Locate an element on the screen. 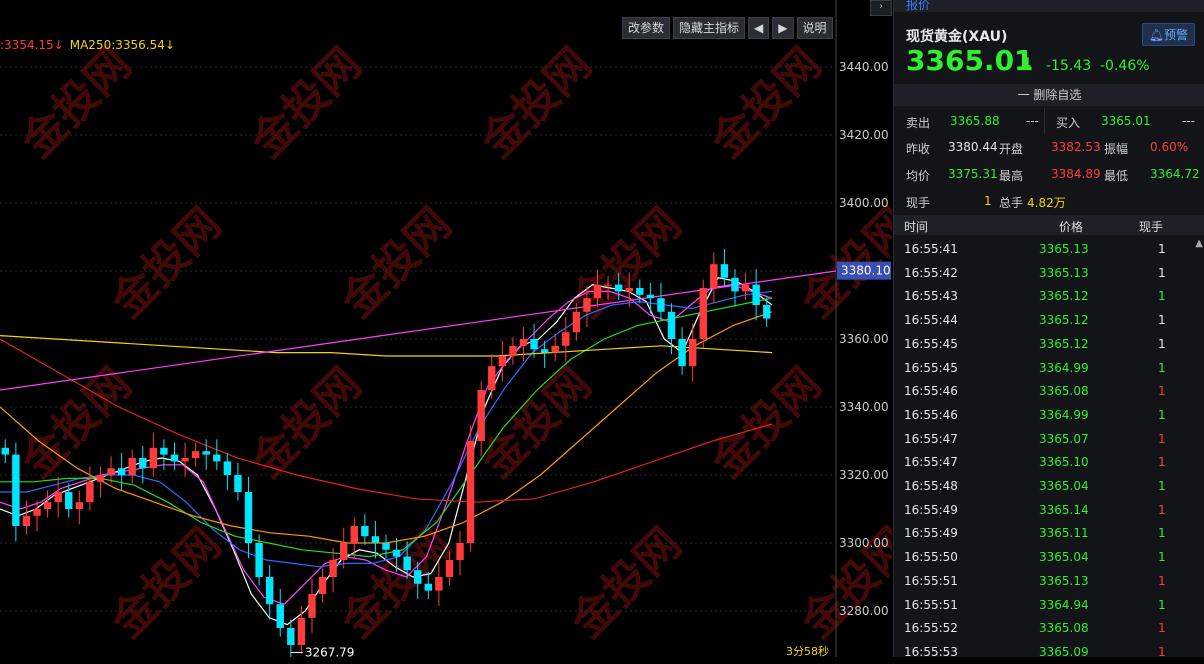 This screenshot has width=1204, height=664. tick-row: 16:55:46 3364.99 1 is located at coordinates (1049, 415).